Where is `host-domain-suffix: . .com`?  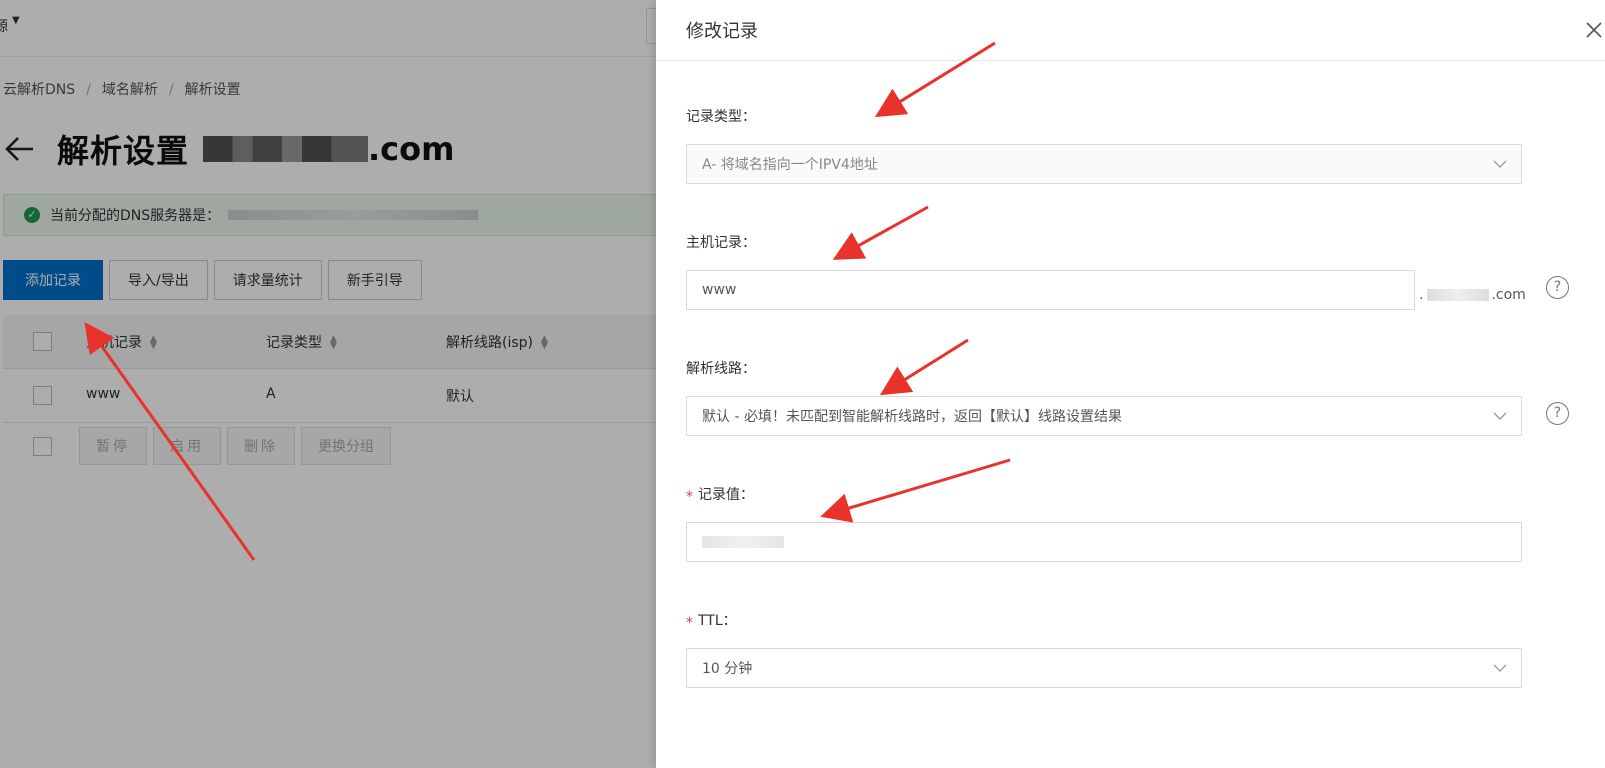
host-domain-suffix: . .com is located at coordinates (1472, 295).